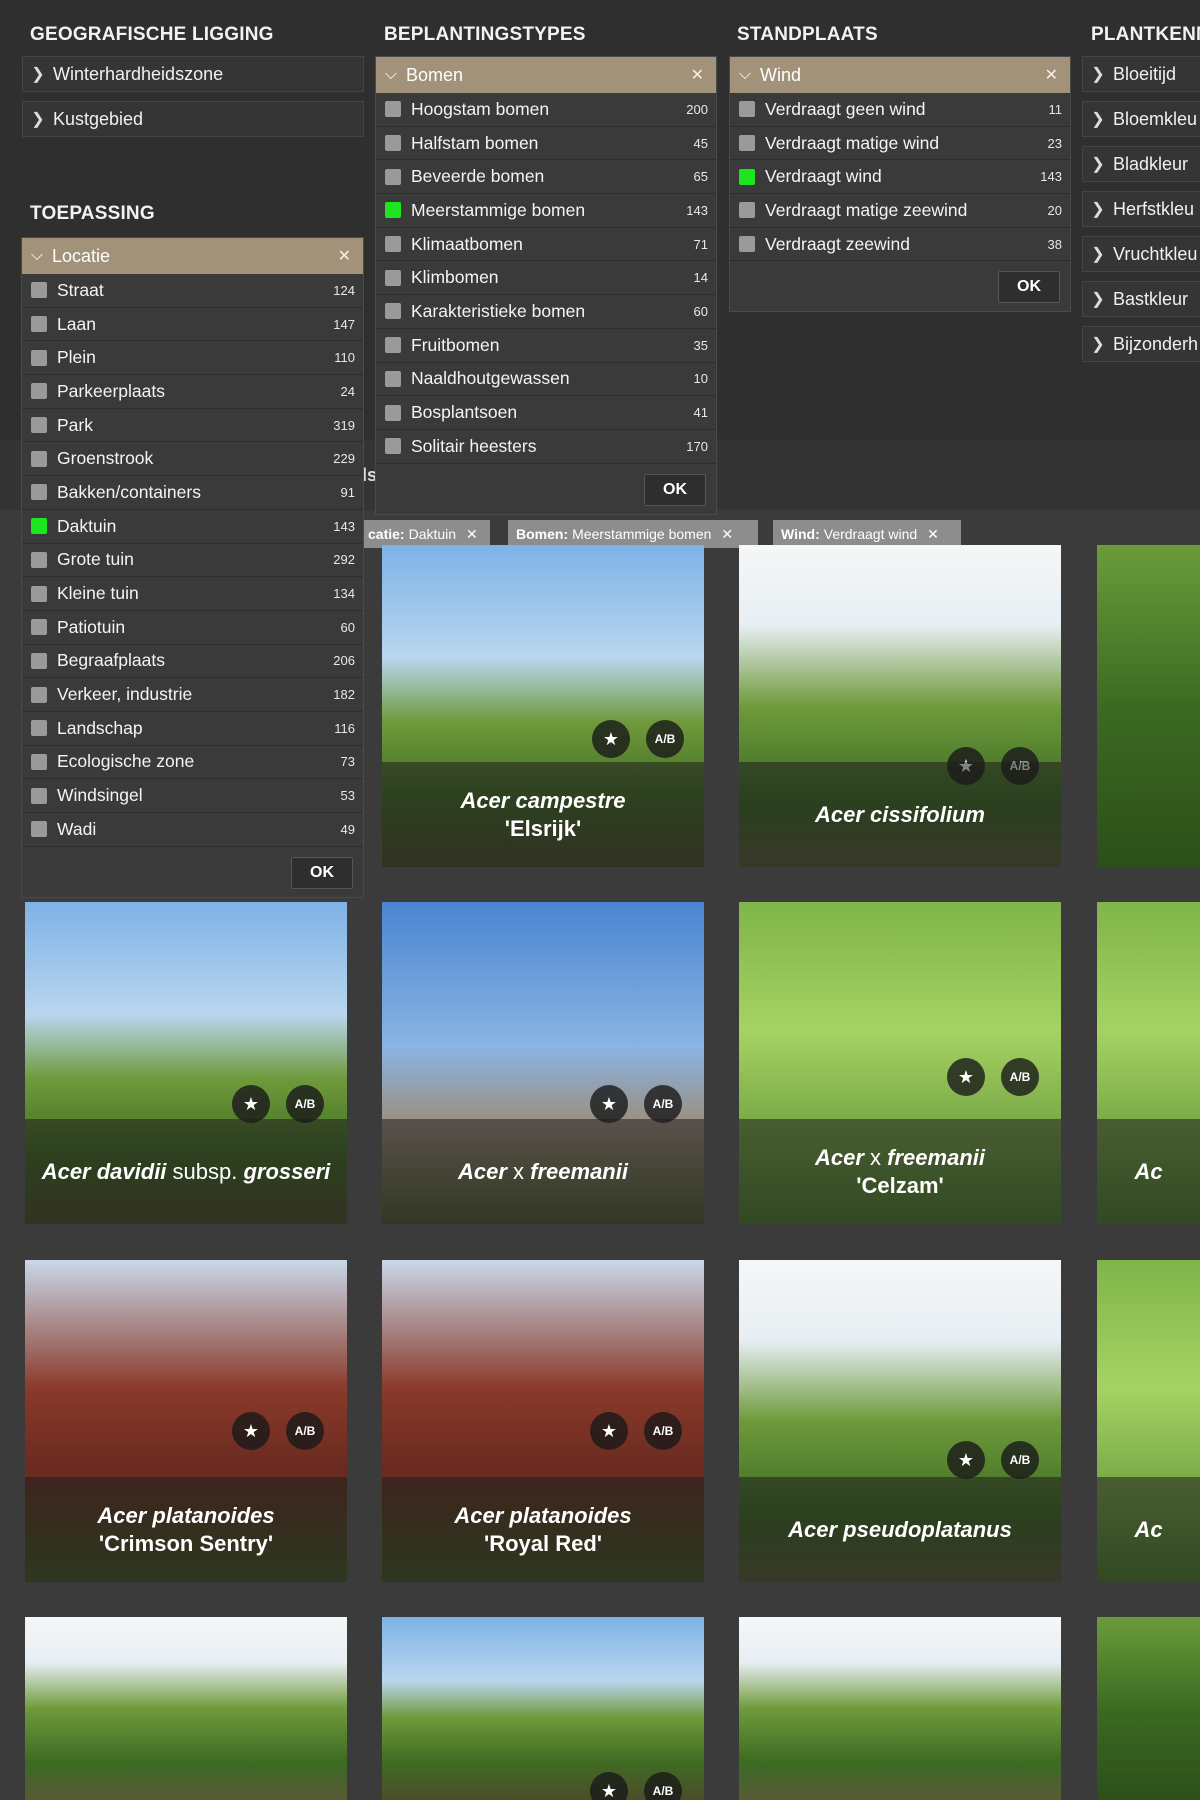 The image size is (1200, 1800). What do you see at coordinates (192, 662) in the screenshot?
I see `filter-option: Begraafplaats 206` at bounding box center [192, 662].